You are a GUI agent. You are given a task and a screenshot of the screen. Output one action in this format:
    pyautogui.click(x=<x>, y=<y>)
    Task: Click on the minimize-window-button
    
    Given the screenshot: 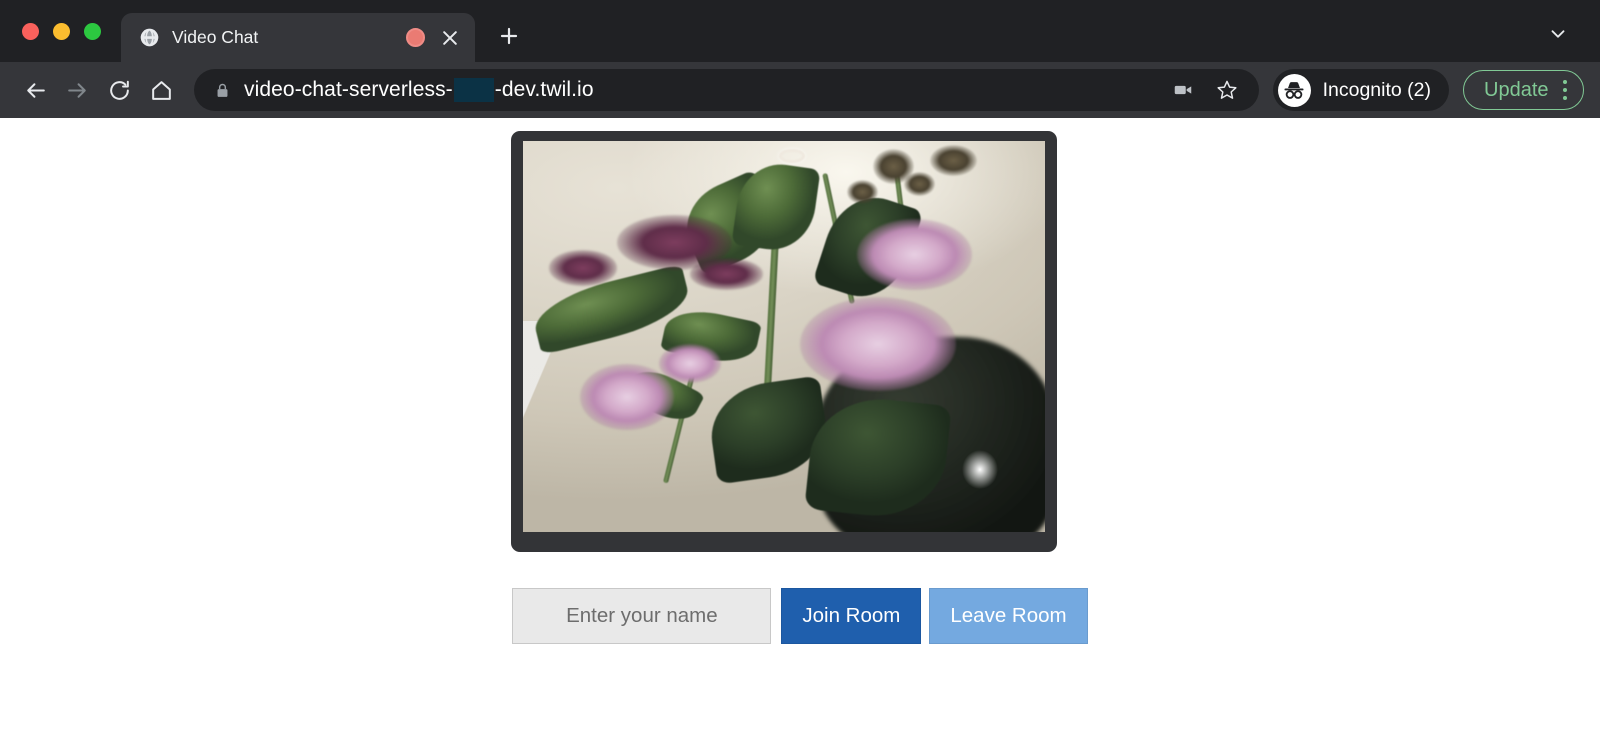 What is the action you would take?
    pyautogui.click(x=61, y=31)
    